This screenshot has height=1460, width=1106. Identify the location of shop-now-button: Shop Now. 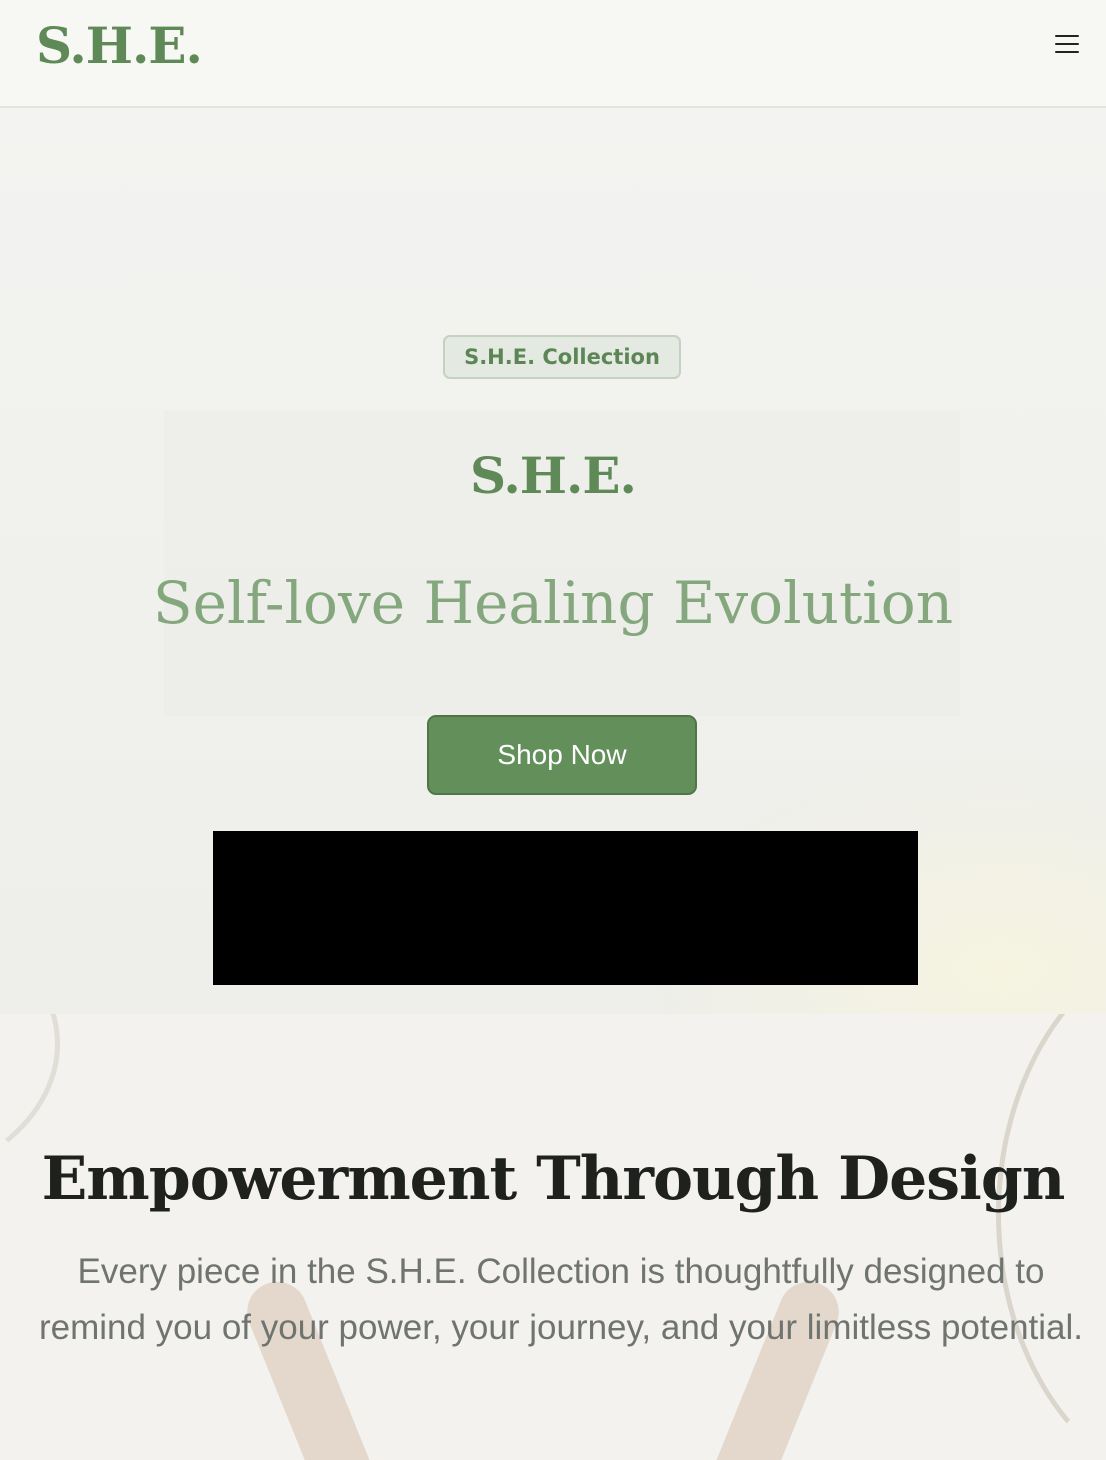
(562, 755).